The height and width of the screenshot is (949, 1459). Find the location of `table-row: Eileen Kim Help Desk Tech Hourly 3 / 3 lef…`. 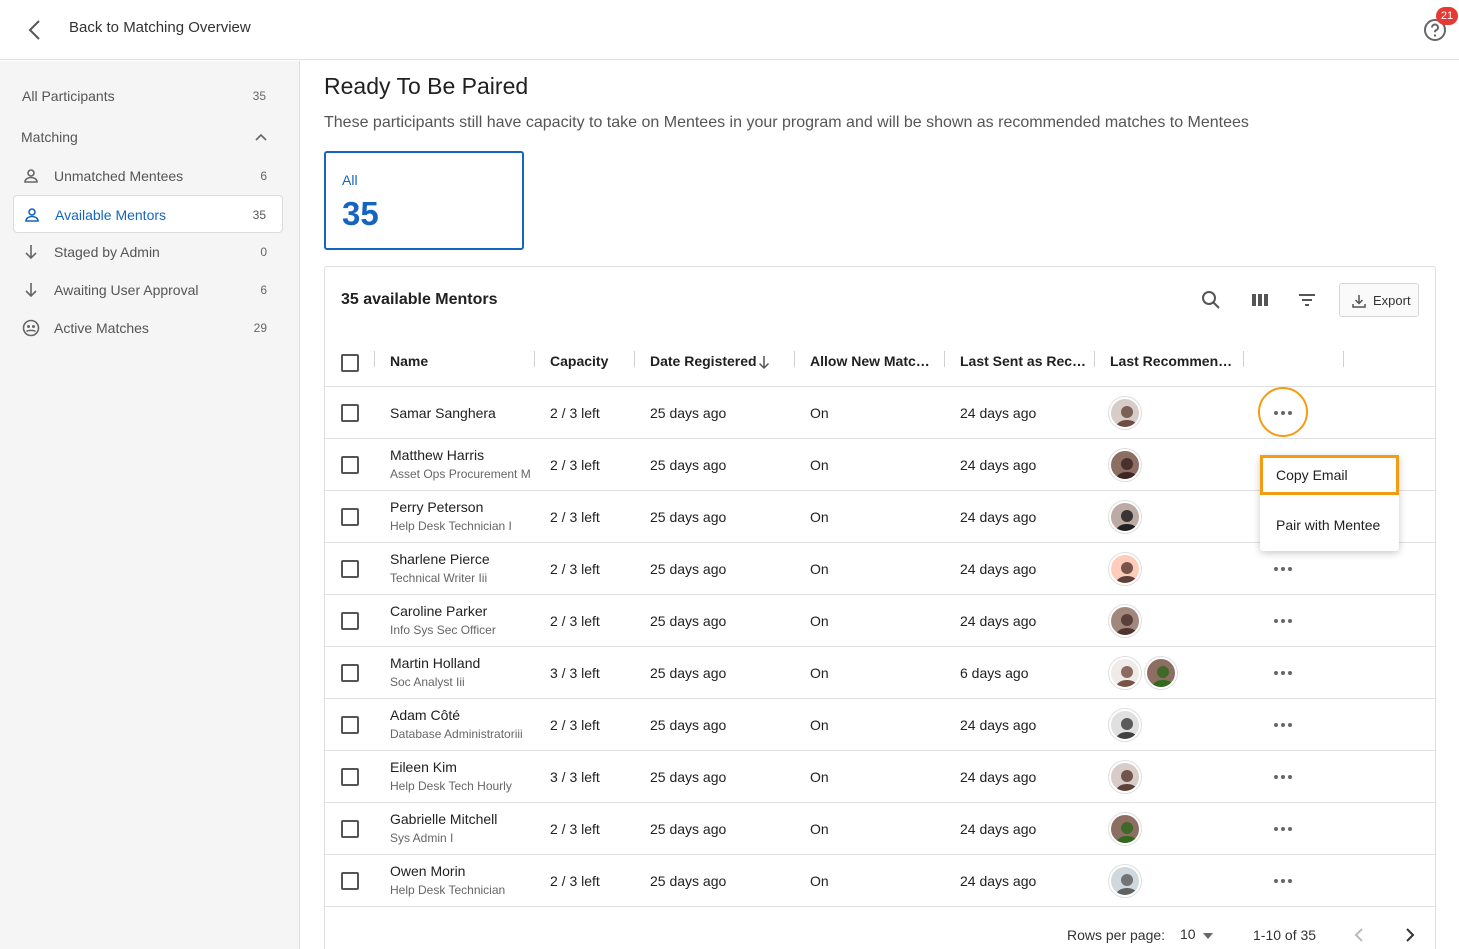

table-row: Eileen Kim Help Desk Tech Hourly 3 / 3 lef… is located at coordinates (880, 777).